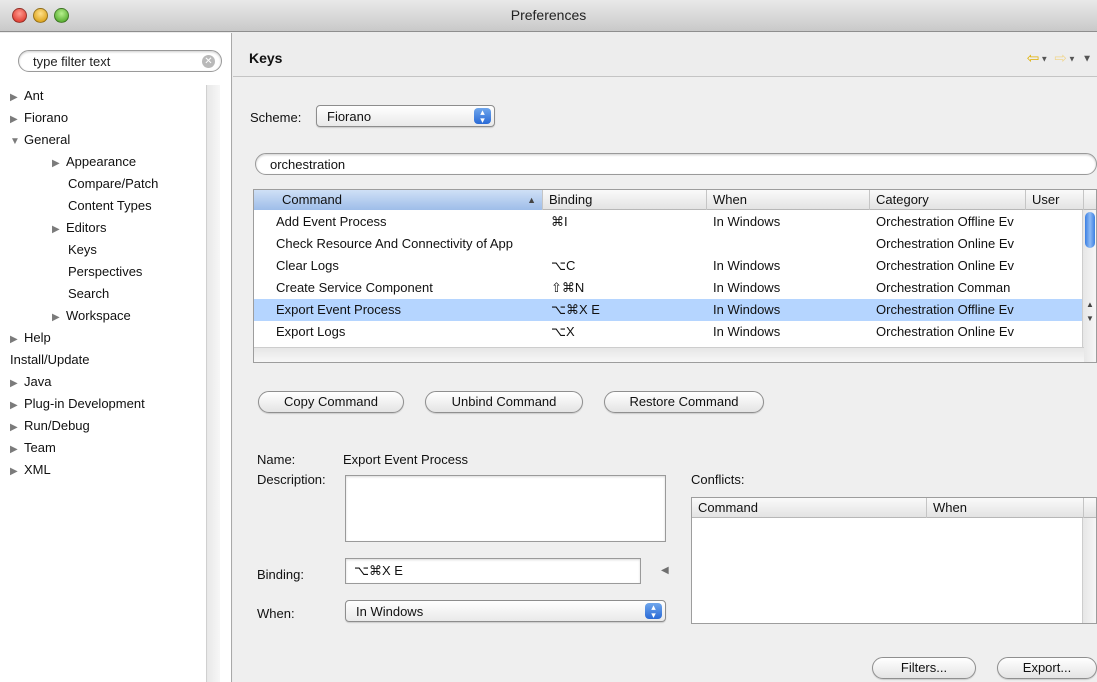  Describe the element at coordinates (103, 470) in the screenshot. I see `tree-item-xml: ▶ XML` at that location.